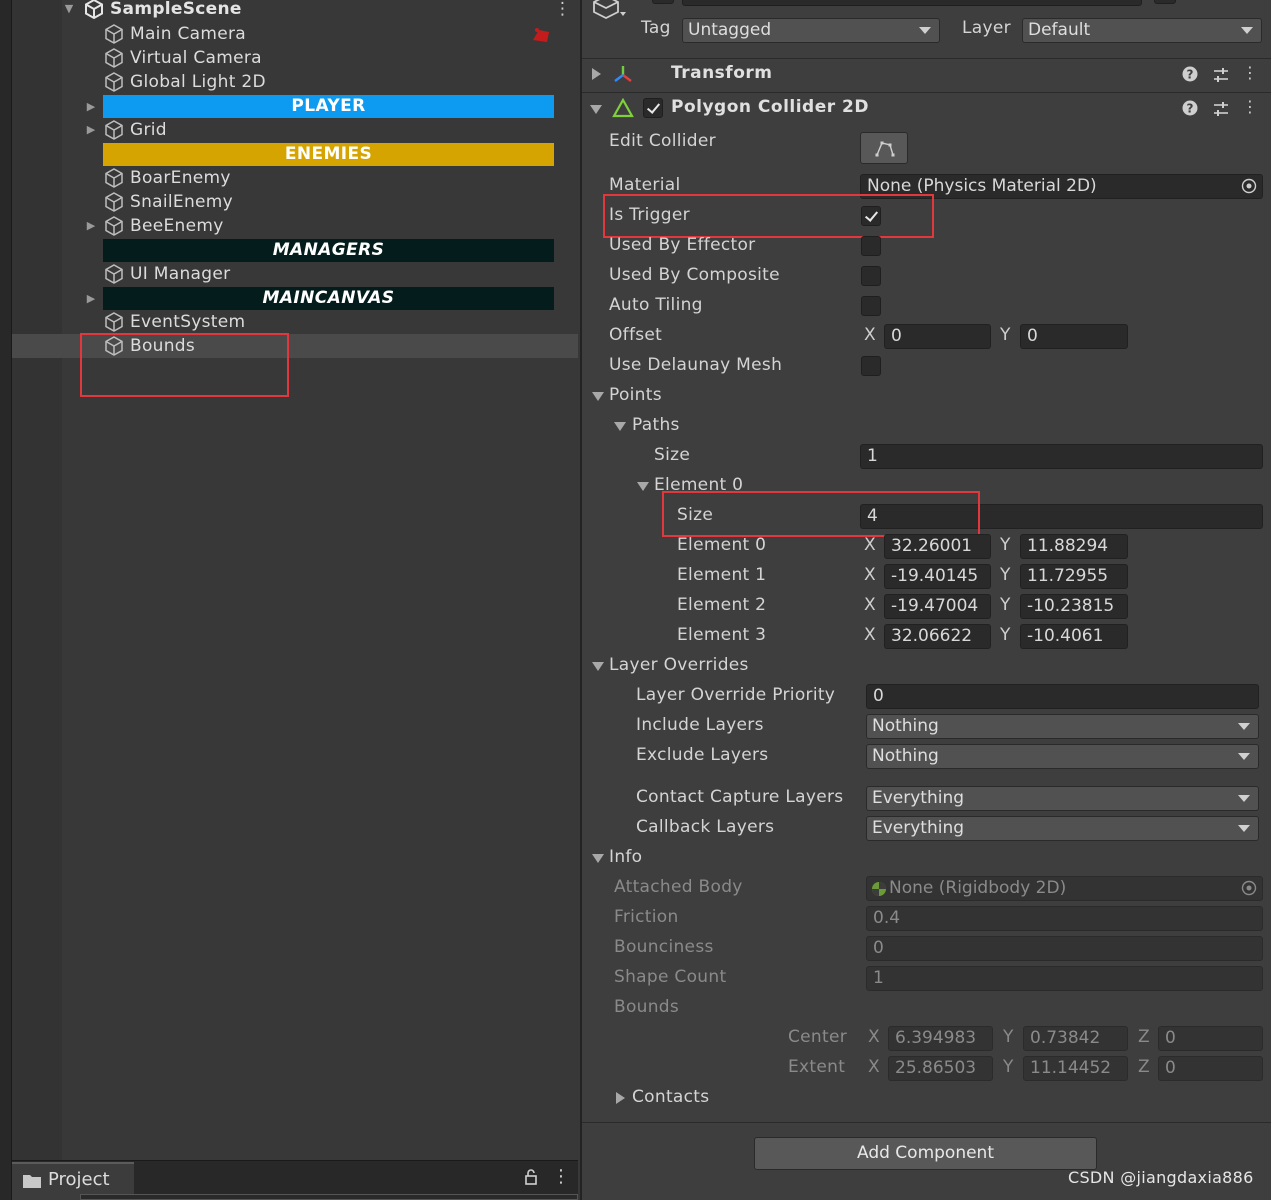  Describe the element at coordinates (871, 306) in the screenshot. I see `auto-tiling-checkbox` at that location.